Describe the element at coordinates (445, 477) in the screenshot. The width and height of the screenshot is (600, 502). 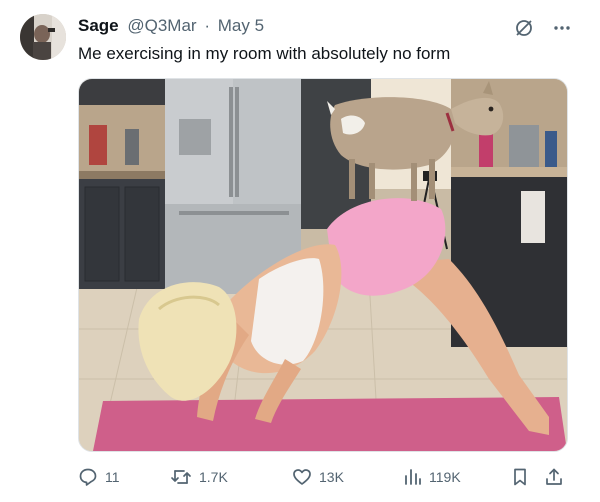
I see `views-count: 119K` at that location.